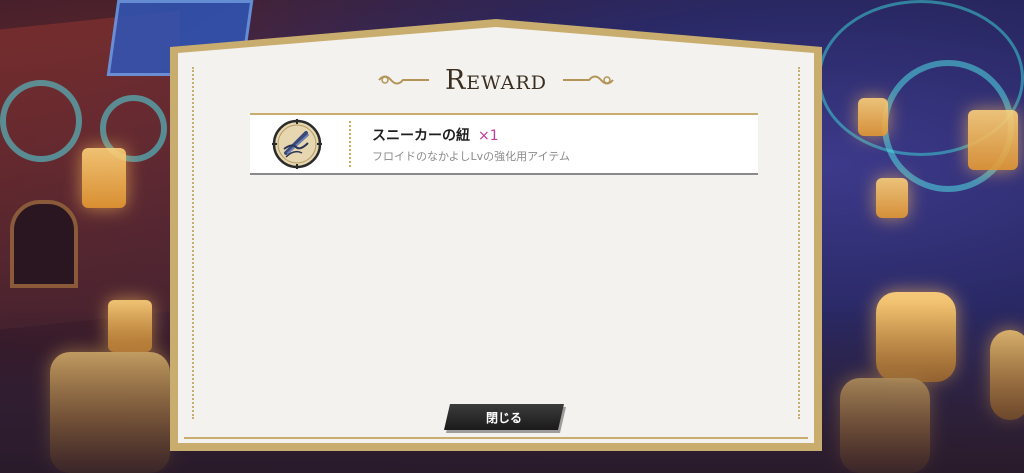  Describe the element at coordinates (471, 156) in the screenshot. I see `item-description: フロイドのなかよしLvの強化用アイテム` at that location.